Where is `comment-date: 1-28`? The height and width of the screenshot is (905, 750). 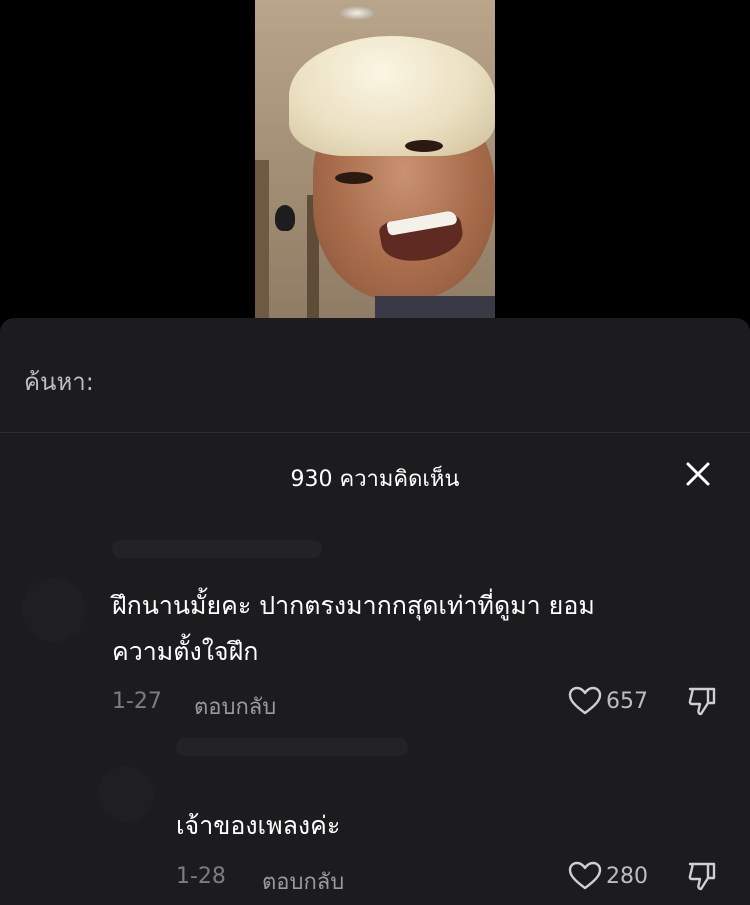
comment-date: 1-28 is located at coordinates (201, 876).